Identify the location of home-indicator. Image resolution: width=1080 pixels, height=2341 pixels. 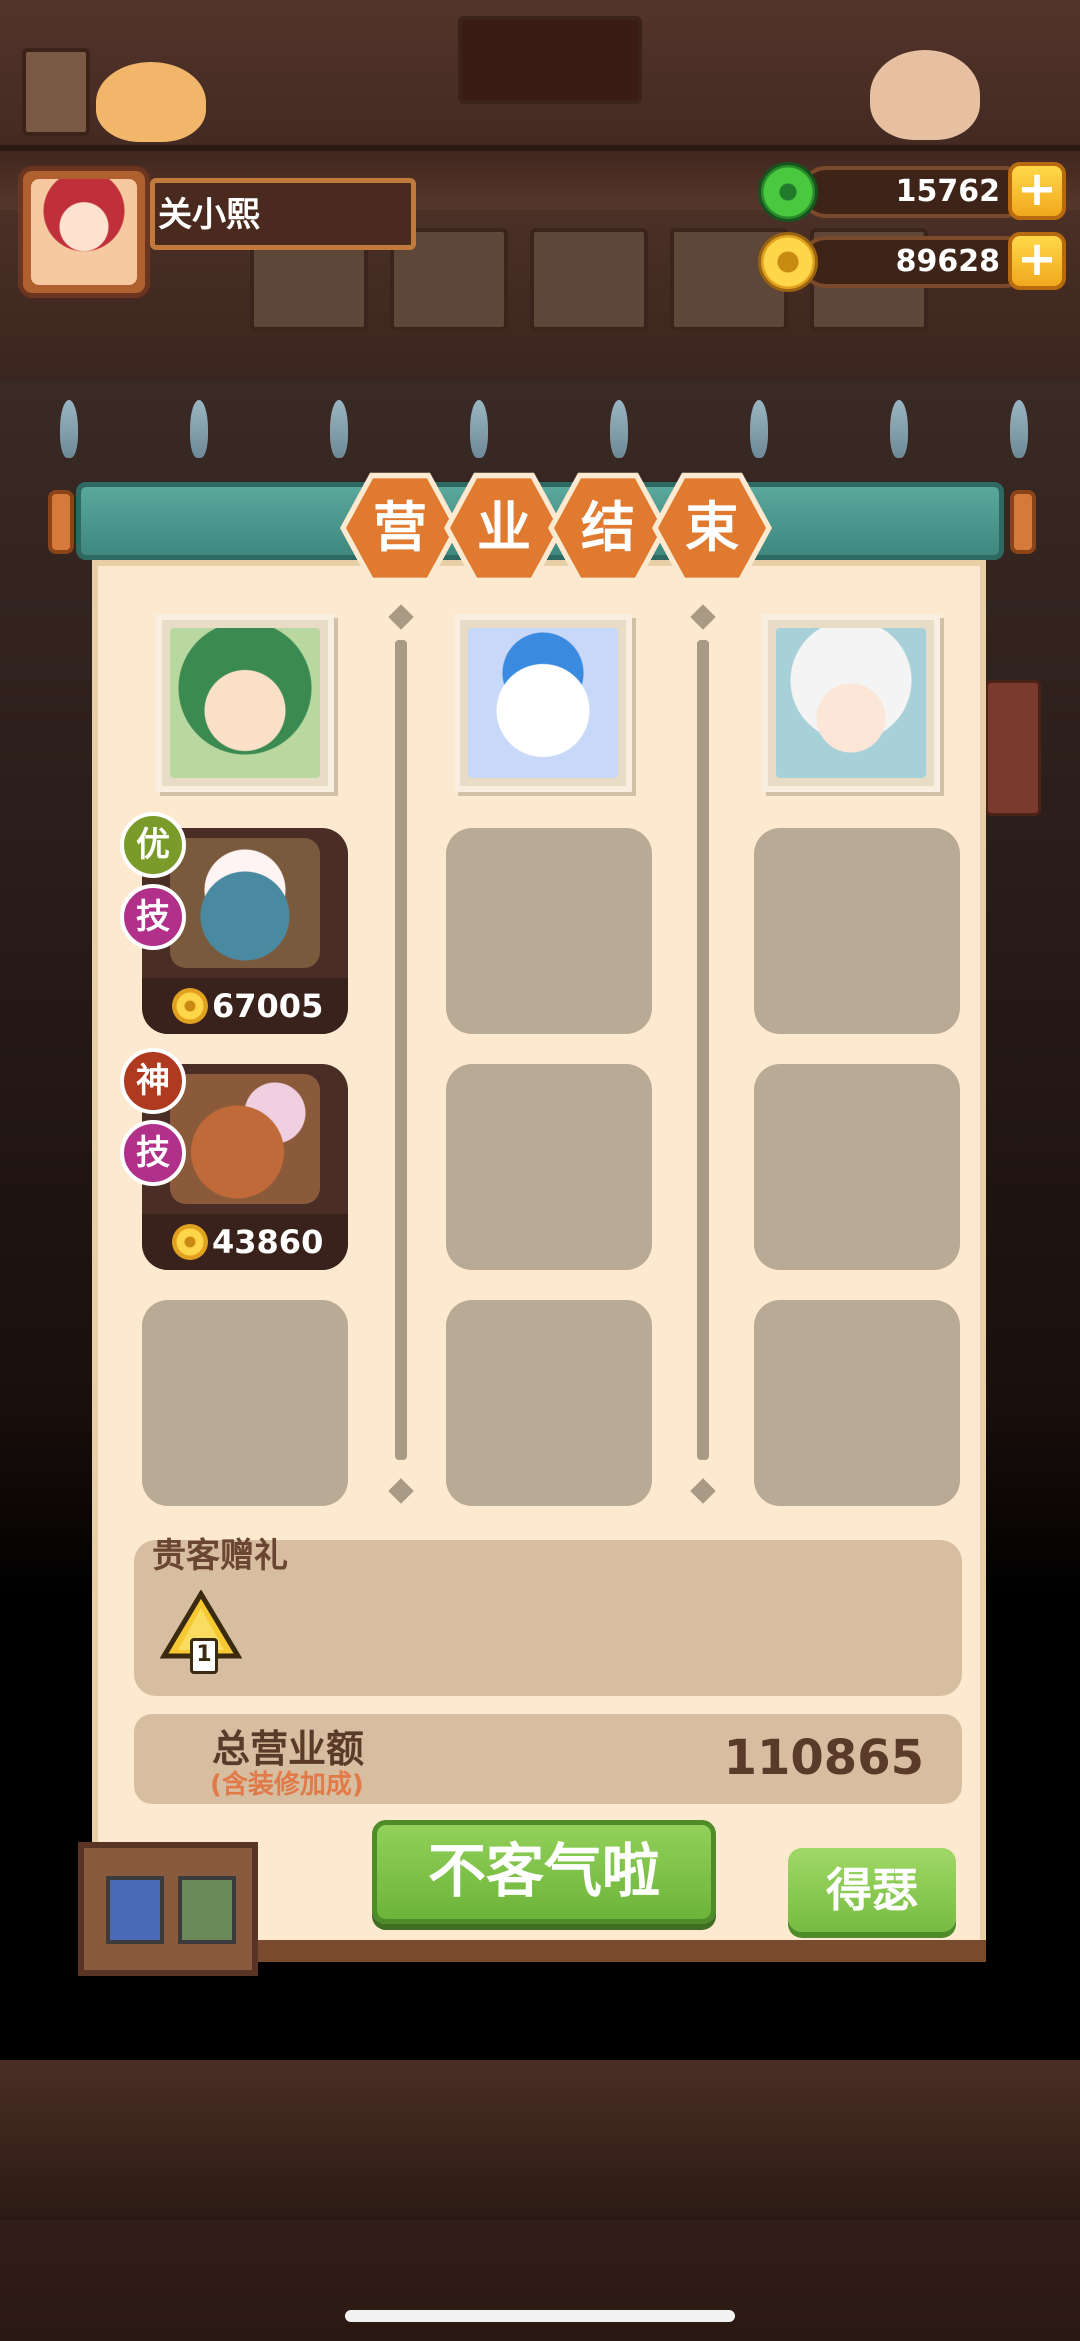
(540, 2316).